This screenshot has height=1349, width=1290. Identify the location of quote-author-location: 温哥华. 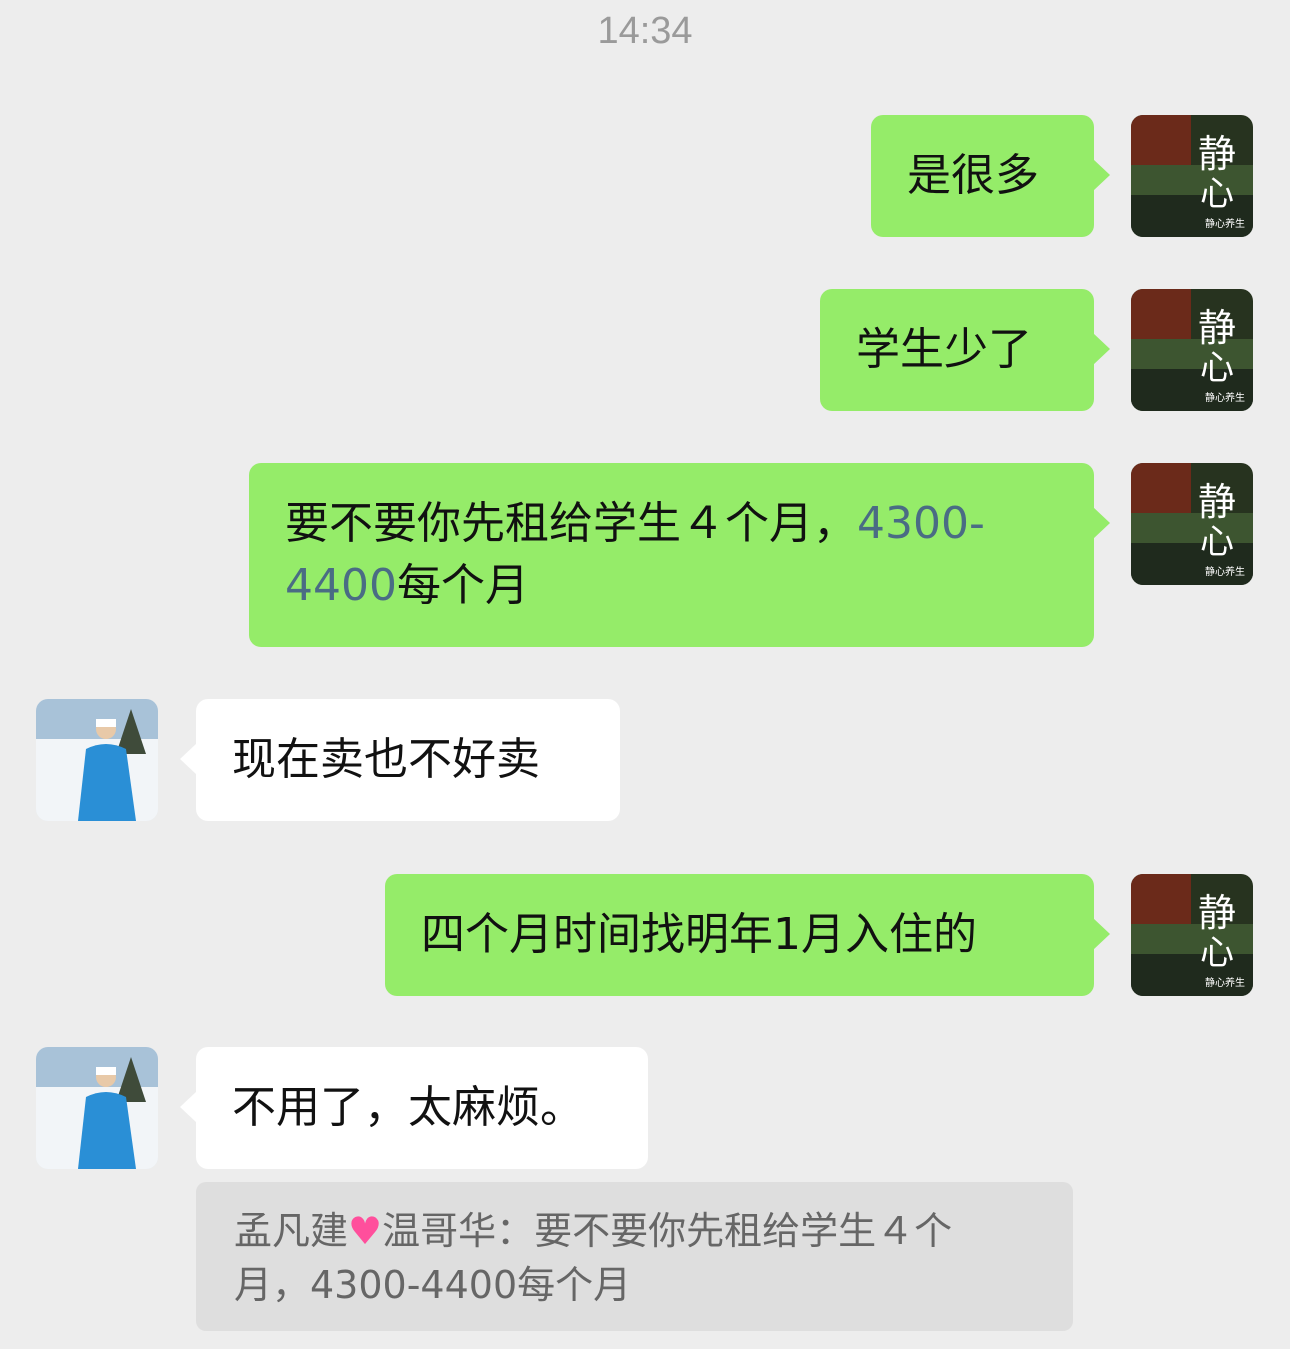
(439, 1231).